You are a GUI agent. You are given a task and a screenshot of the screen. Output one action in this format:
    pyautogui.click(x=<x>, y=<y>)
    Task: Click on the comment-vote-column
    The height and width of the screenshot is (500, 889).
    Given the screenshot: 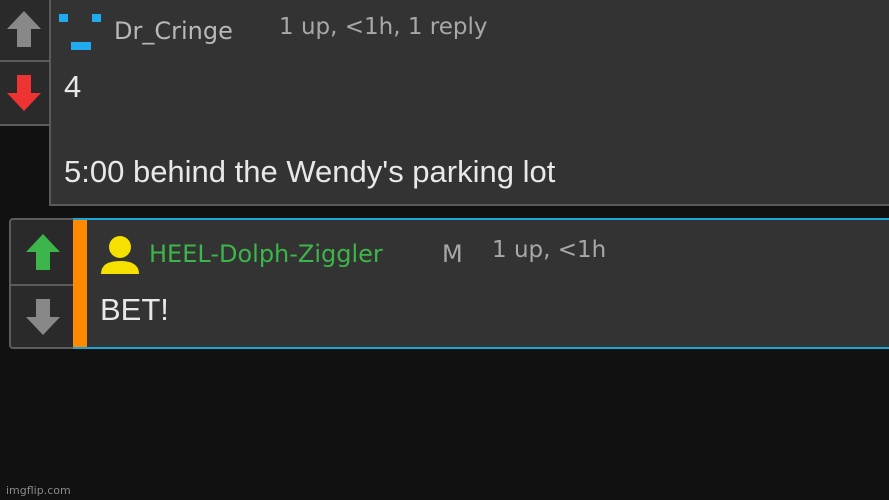 What is the action you would take?
    pyautogui.click(x=25, y=63)
    